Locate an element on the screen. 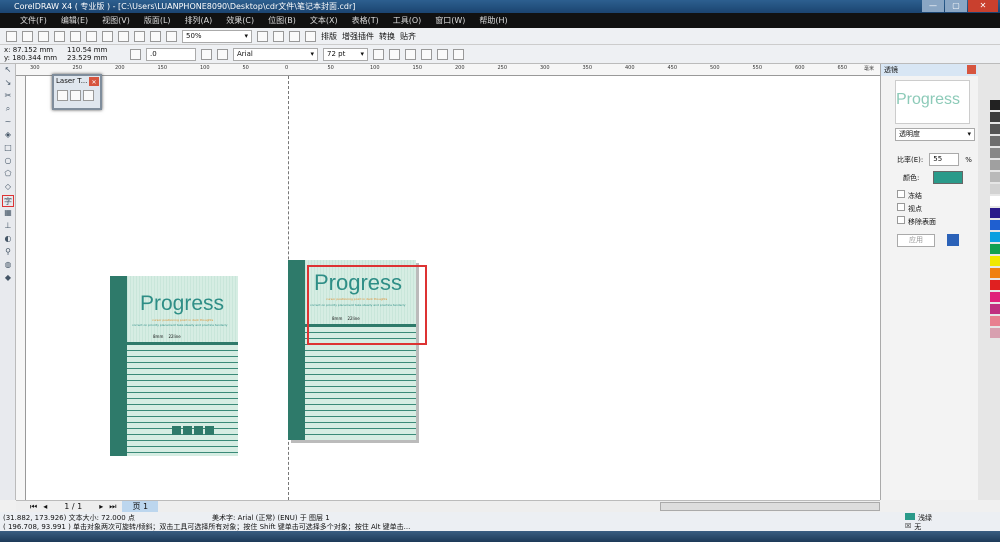 The height and width of the screenshot is (542, 1000). menu-item: 文件(F) is located at coordinates (33, 20).